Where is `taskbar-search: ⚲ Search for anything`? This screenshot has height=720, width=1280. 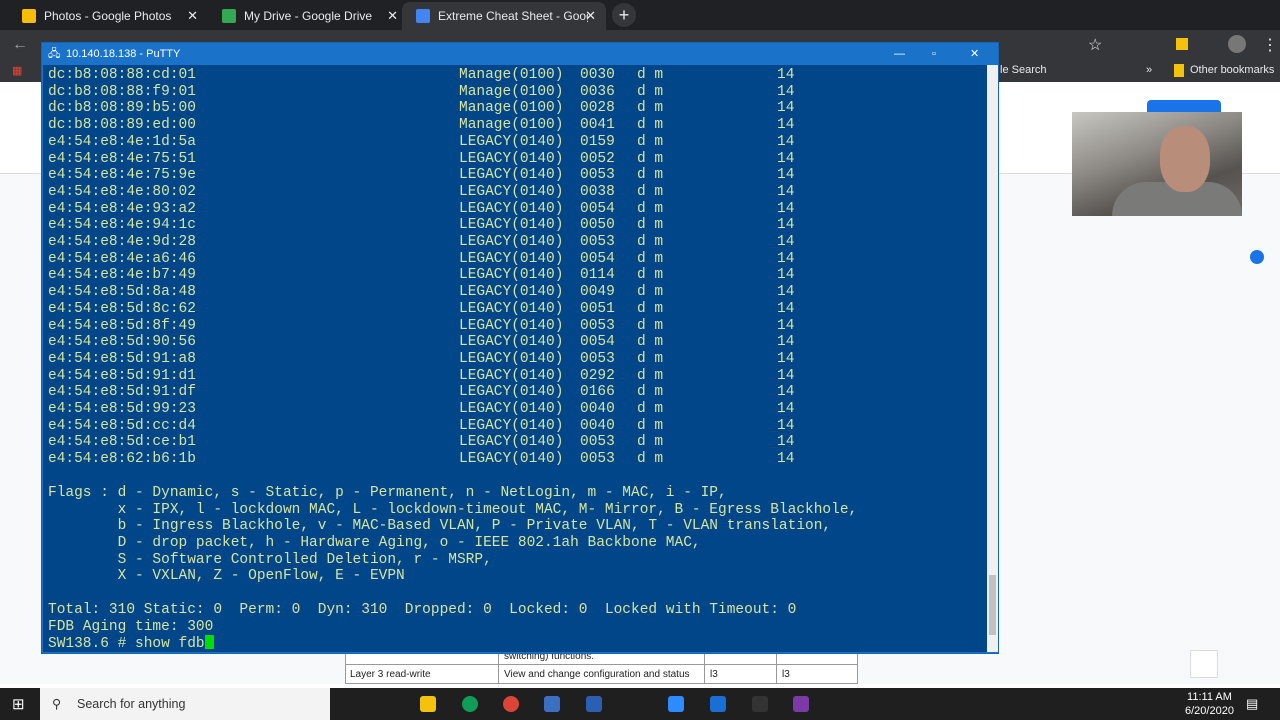 taskbar-search: ⚲ Search for anything is located at coordinates (185, 704).